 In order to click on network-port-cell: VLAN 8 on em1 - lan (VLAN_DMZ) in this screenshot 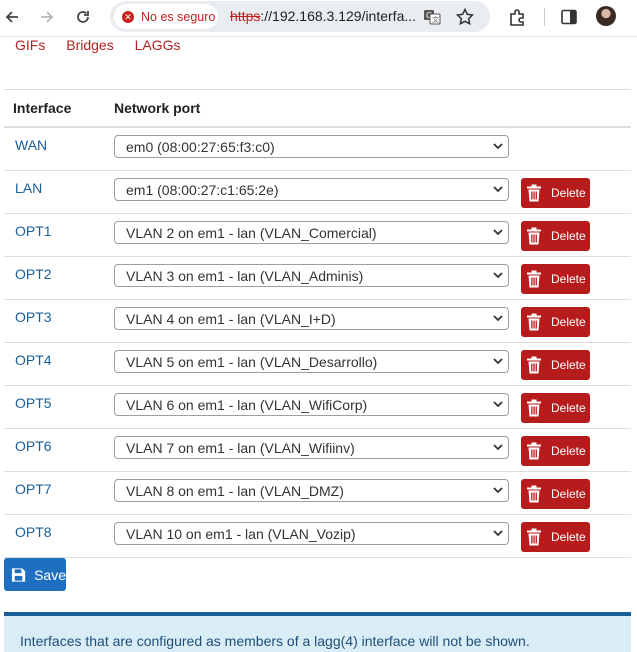, I will do `click(312, 493)`.